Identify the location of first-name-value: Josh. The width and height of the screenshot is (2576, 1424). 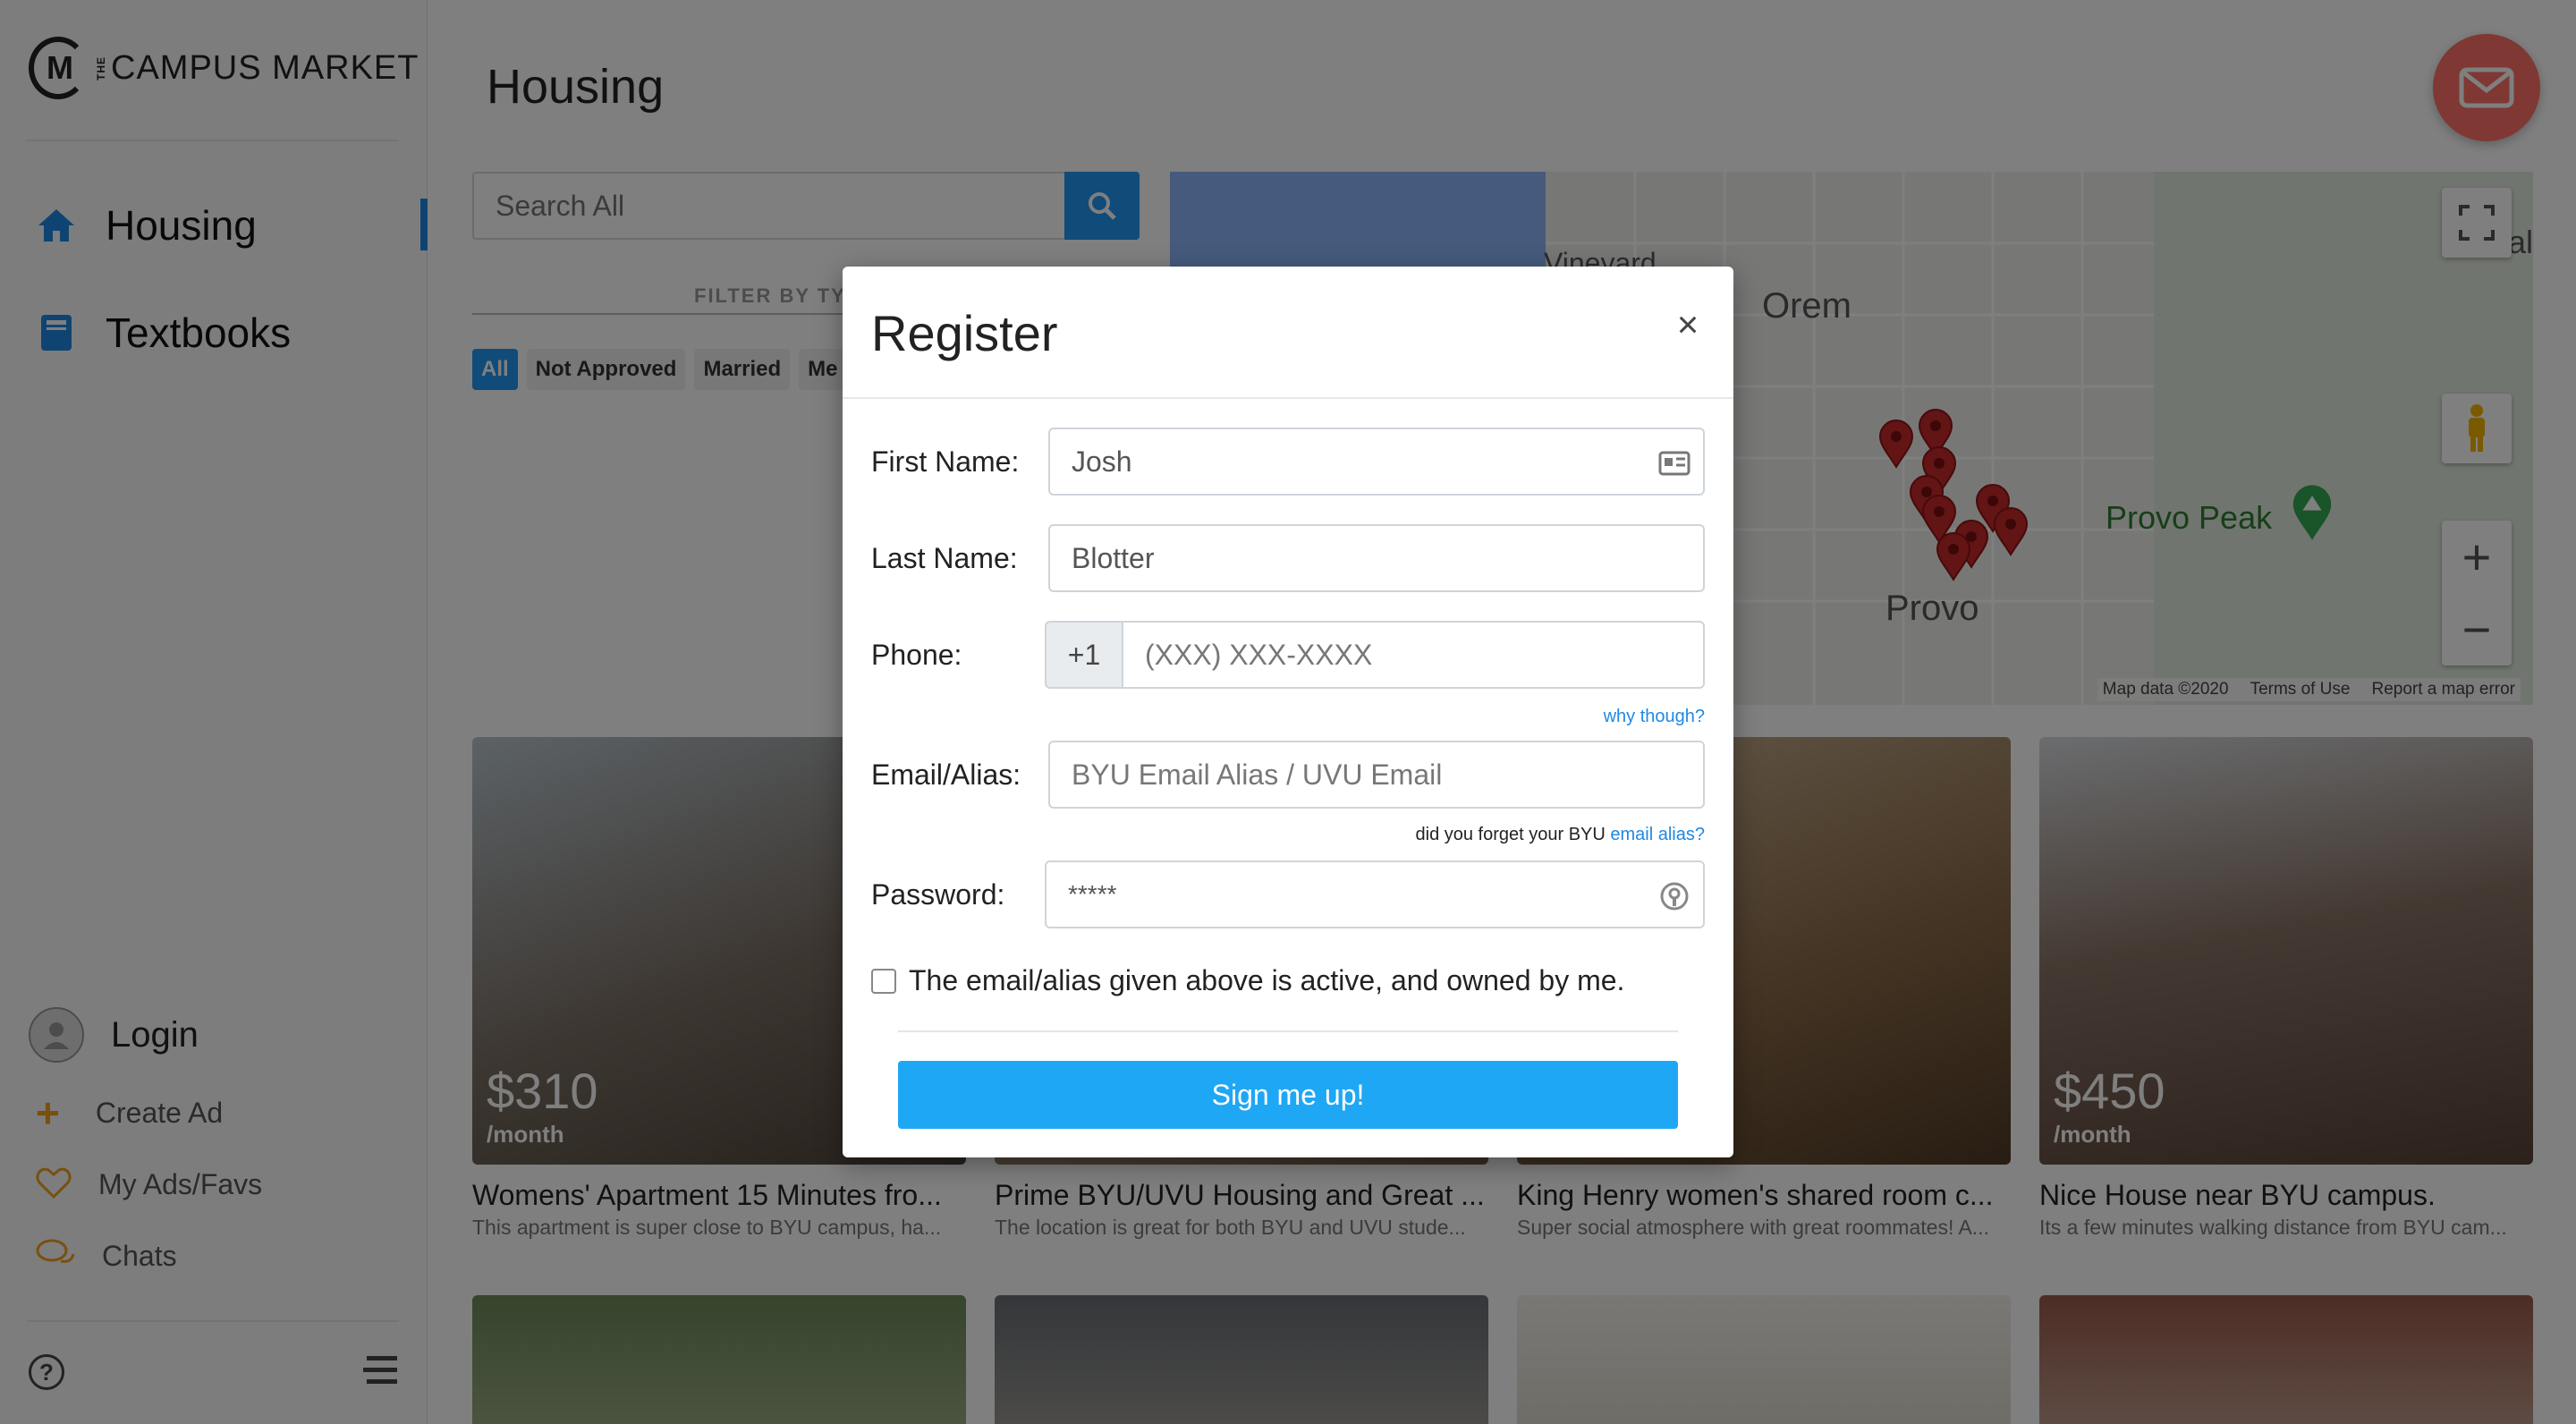
(1102, 461).